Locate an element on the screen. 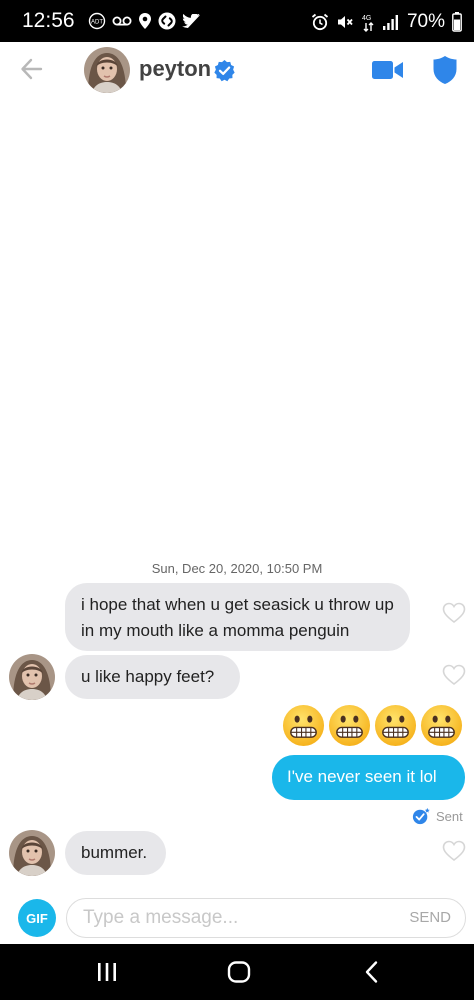  gif-button: GIF is located at coordinates (37, 918).